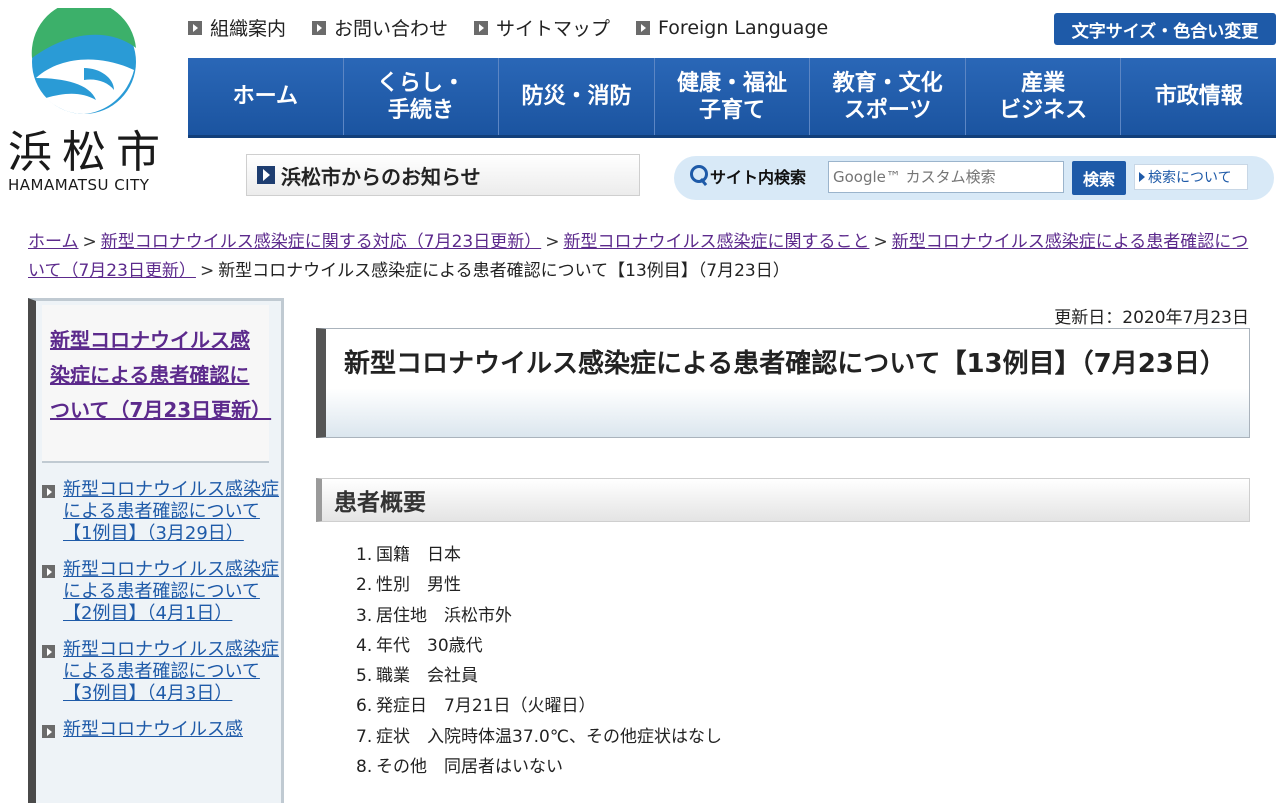  I want to click on site-search: サイト内検索 検索 検索について, so click(974, 178).